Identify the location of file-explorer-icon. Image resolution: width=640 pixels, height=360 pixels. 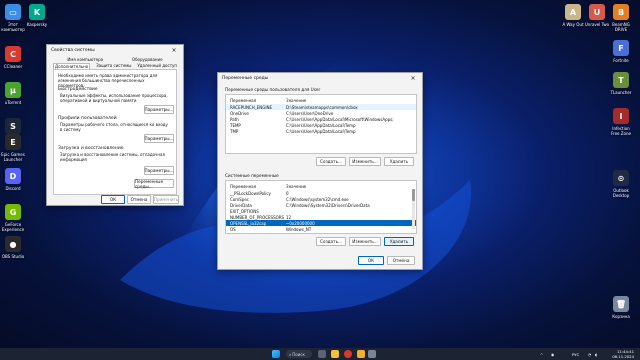
(335, 354).